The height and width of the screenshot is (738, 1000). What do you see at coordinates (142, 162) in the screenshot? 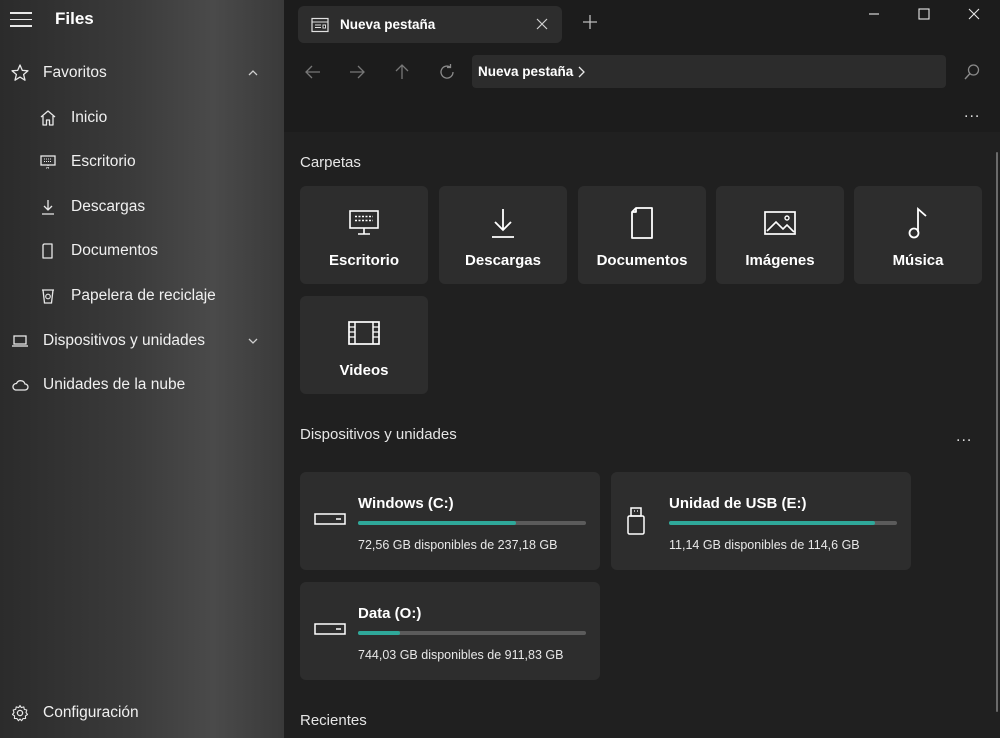
I see `sidebar-item-escritorio: Escritorio` at bounding box center [142, 162].